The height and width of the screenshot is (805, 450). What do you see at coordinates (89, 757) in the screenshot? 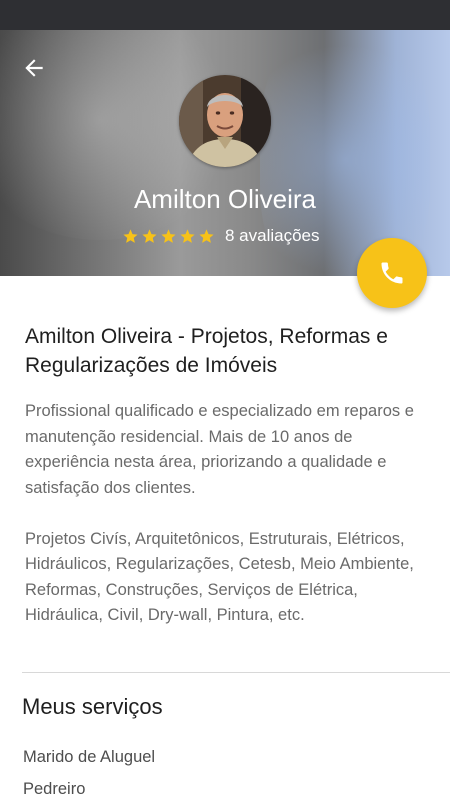
I see `service-item: Marido de Aluguel` at bounding box center [89, 757].